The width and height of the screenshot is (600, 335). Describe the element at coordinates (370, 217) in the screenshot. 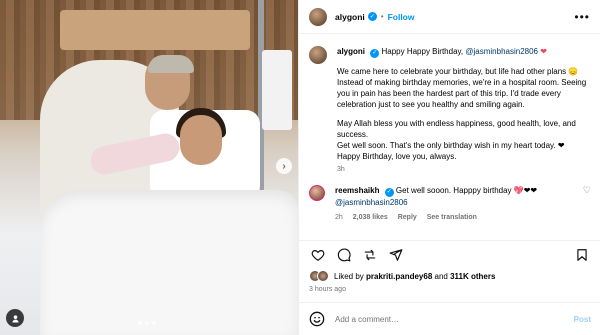

I see `comment-likes: 2,038 likes` at that location.